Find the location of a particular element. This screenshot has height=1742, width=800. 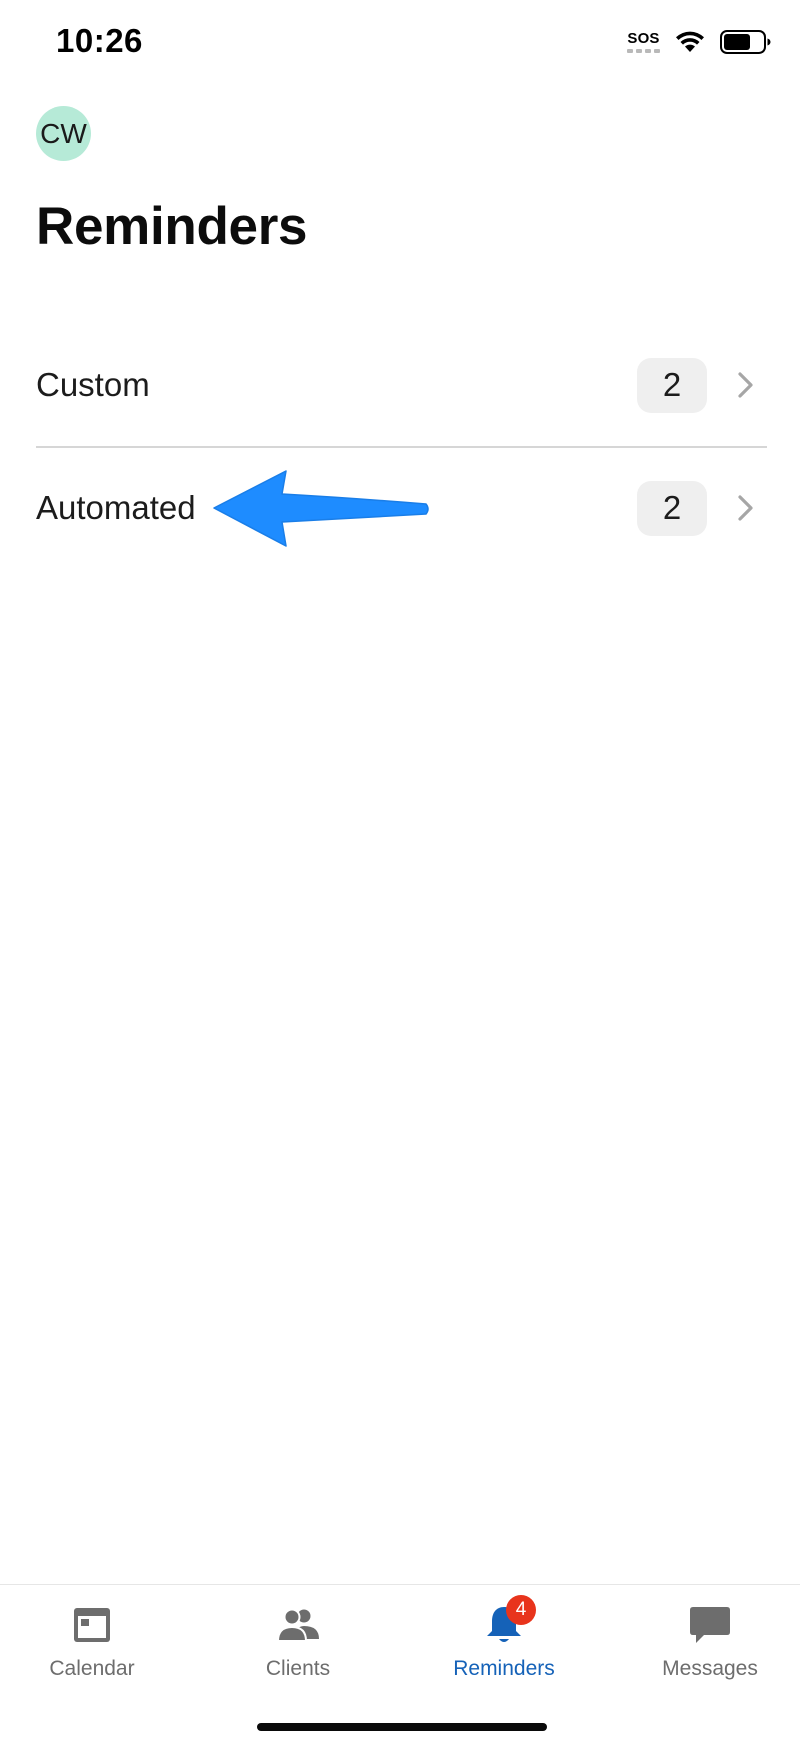

bell-icon-wrapper: 4 is located at coordinates (509, 1621).